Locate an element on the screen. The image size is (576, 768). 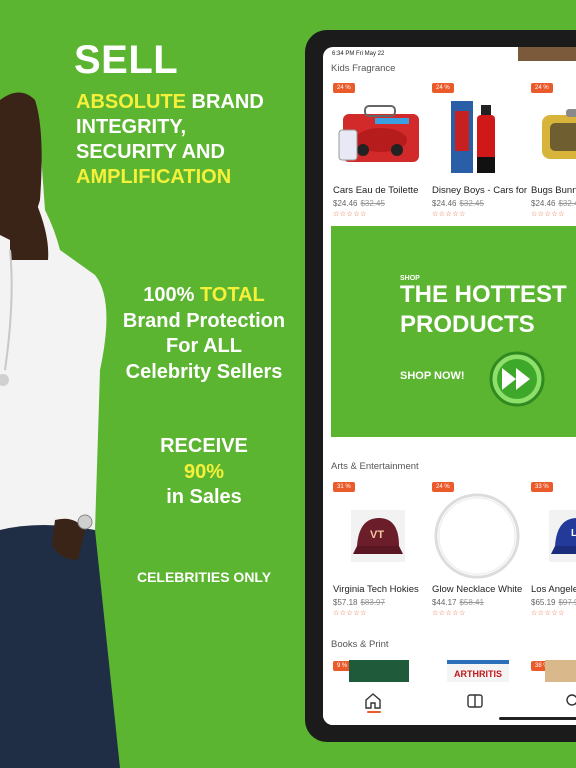
cars-lunchbox-icon is located at coordinates (378, 137).